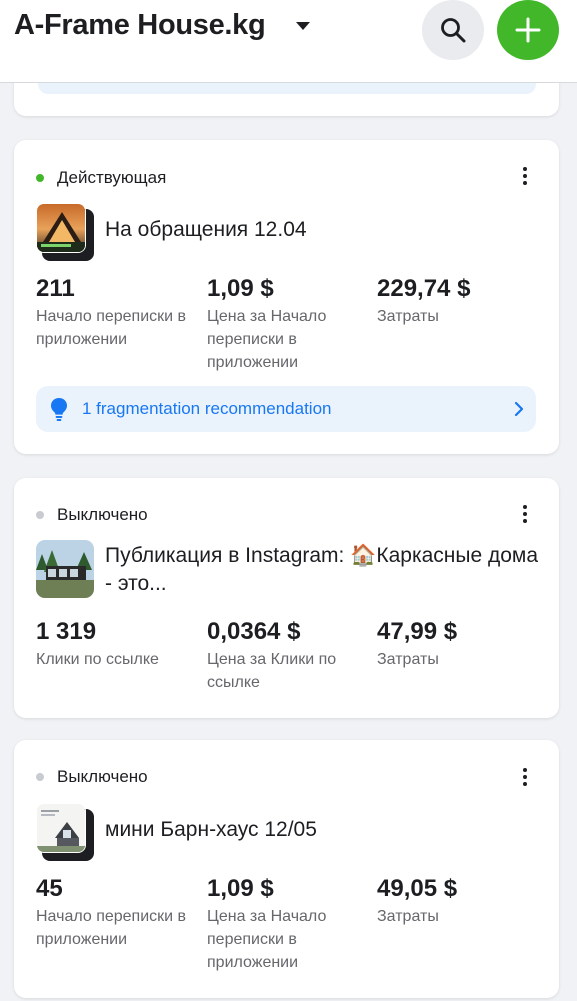 The height and width of the screenshot is (1001, 577). What do you see at coordinates (55, 288) in the screenshot?
I see `metric-value: 211` at bounding box center [55, 288].